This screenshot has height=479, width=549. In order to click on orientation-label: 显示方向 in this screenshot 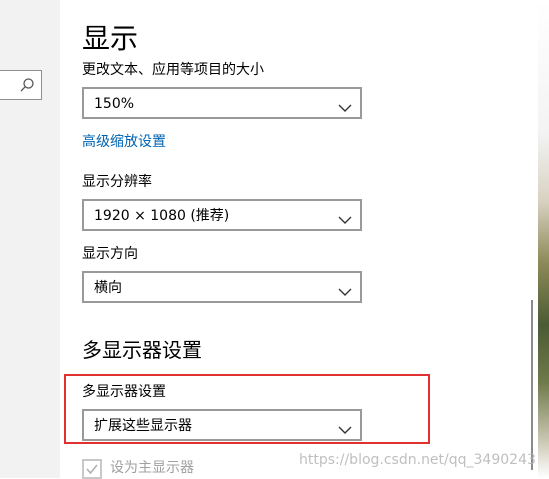, I will do `click(110, 254)`.